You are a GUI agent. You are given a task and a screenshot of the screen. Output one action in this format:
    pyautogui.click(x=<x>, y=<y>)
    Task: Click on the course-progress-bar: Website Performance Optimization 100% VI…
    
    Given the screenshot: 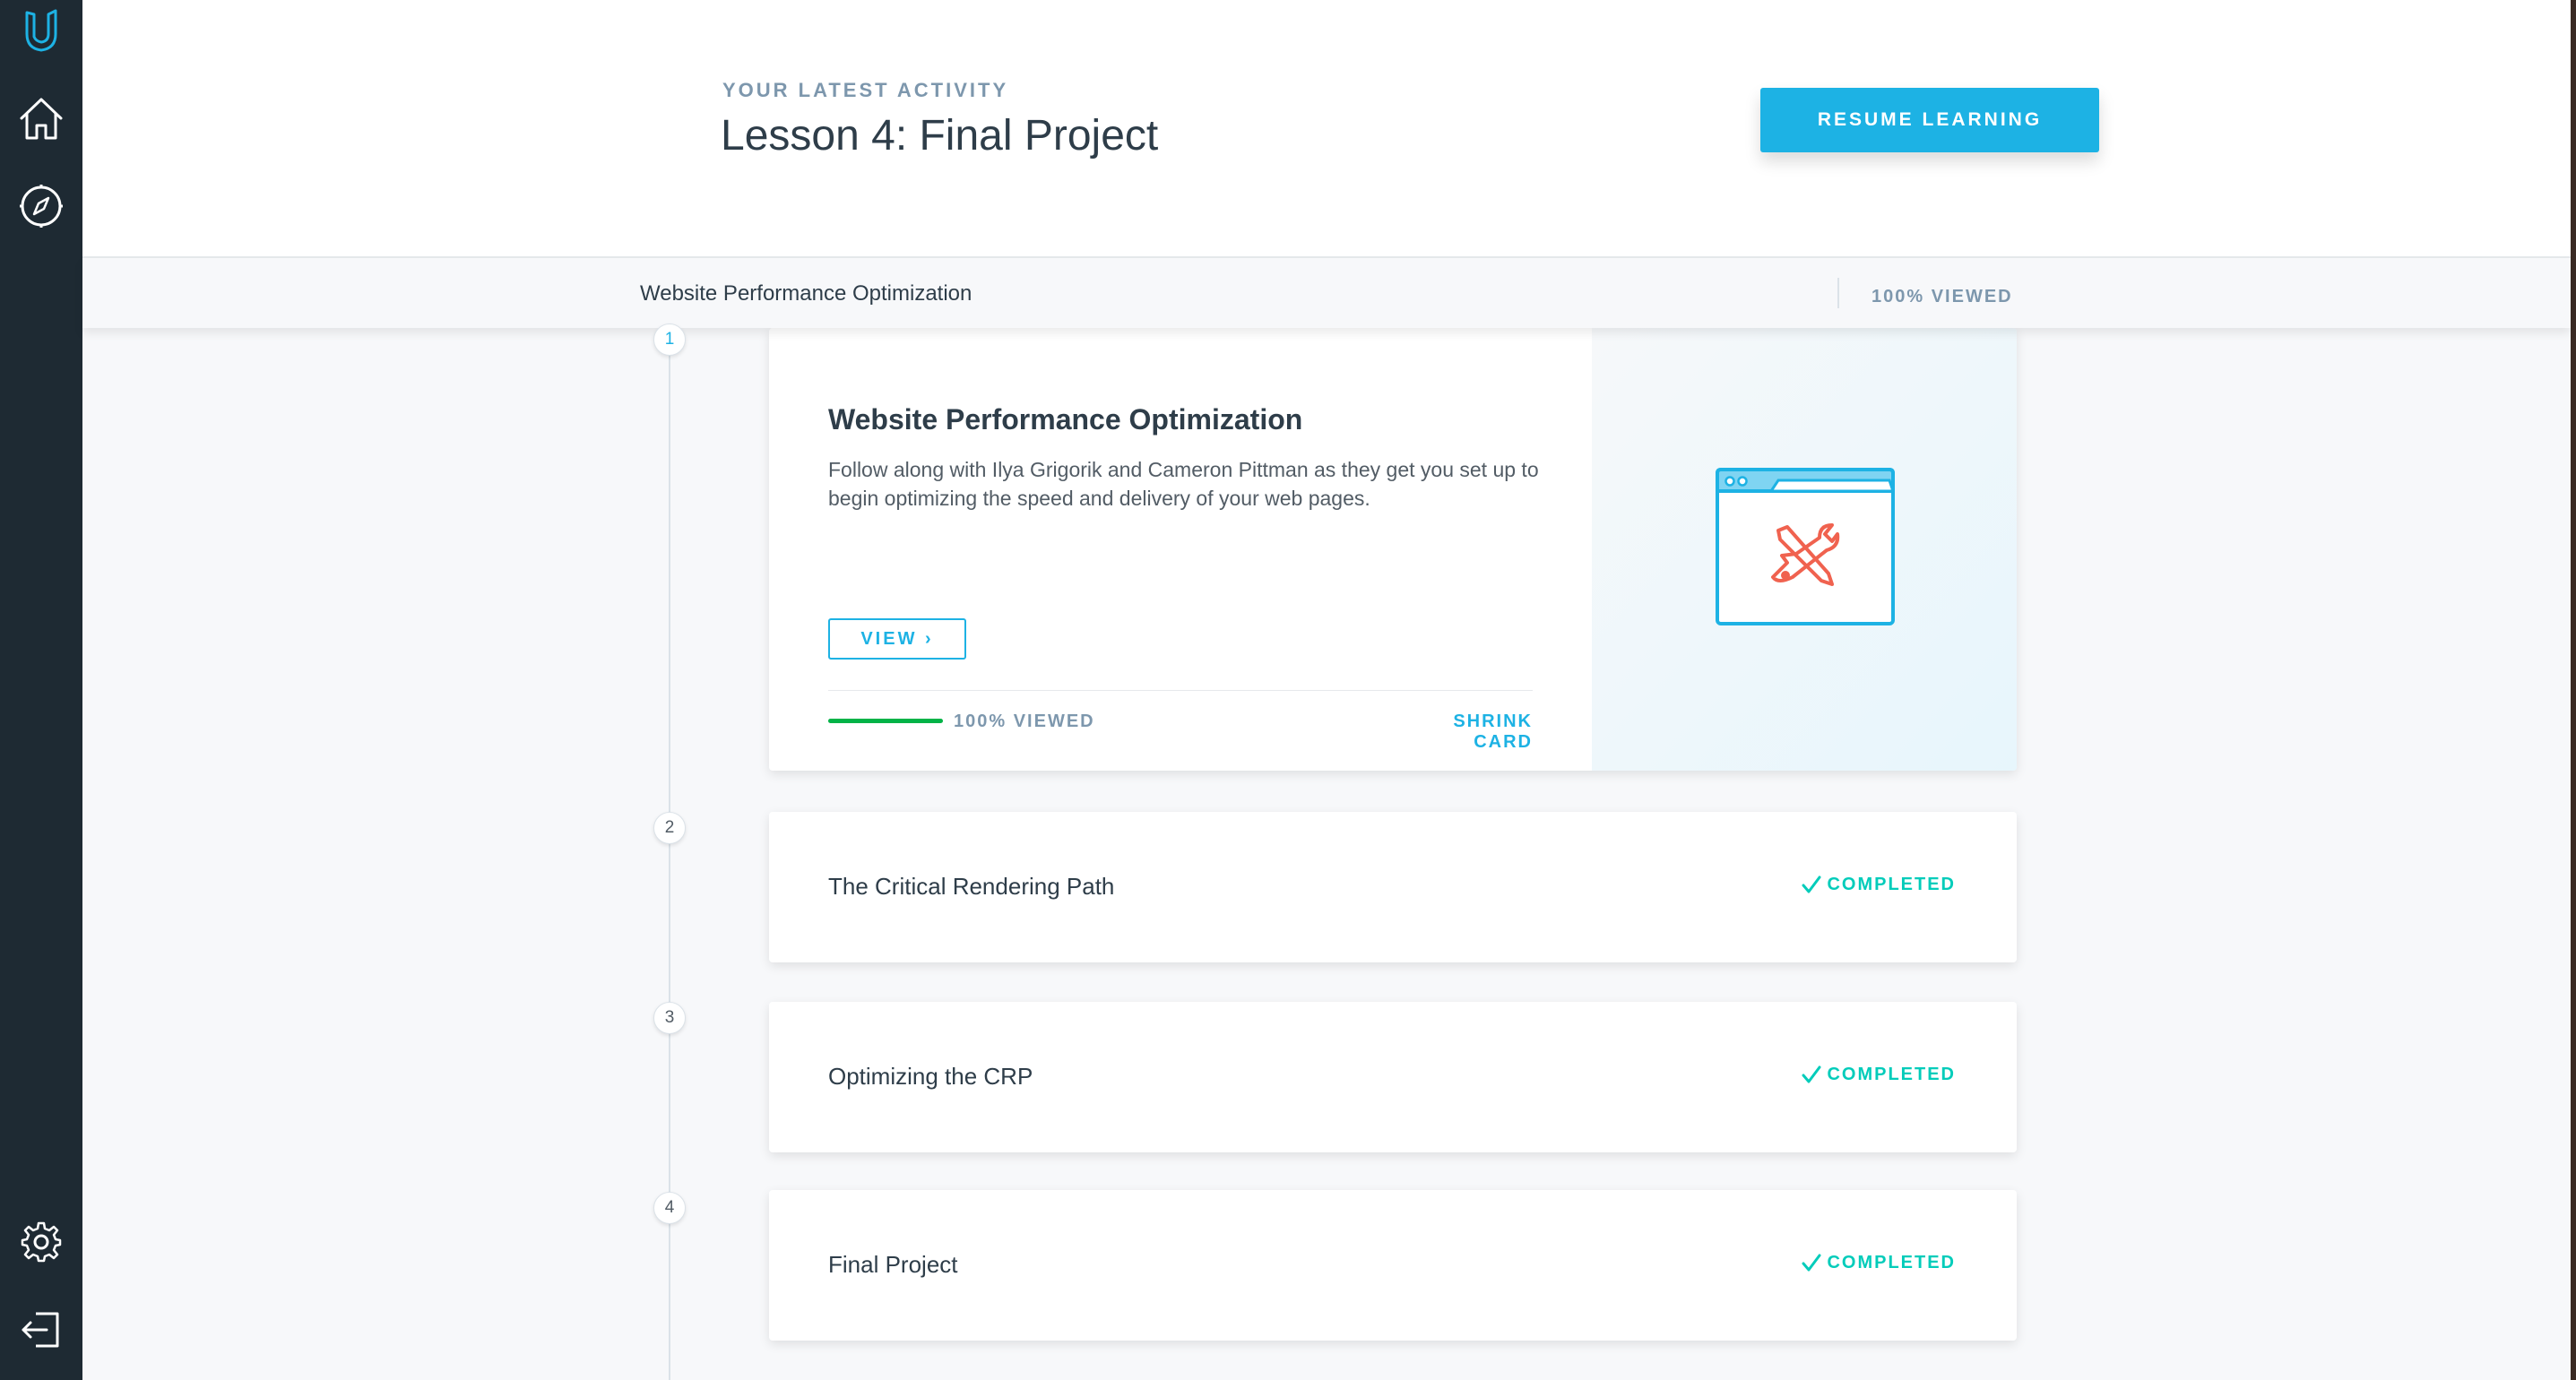 What is the action you would take?
    pyautogui.click(x=1326, y=293)
    